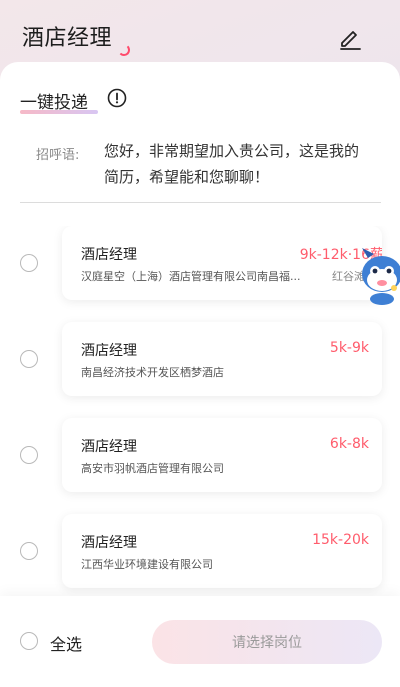 The image size is (400, 687). I want to click on edit-button, so click(350, 38).